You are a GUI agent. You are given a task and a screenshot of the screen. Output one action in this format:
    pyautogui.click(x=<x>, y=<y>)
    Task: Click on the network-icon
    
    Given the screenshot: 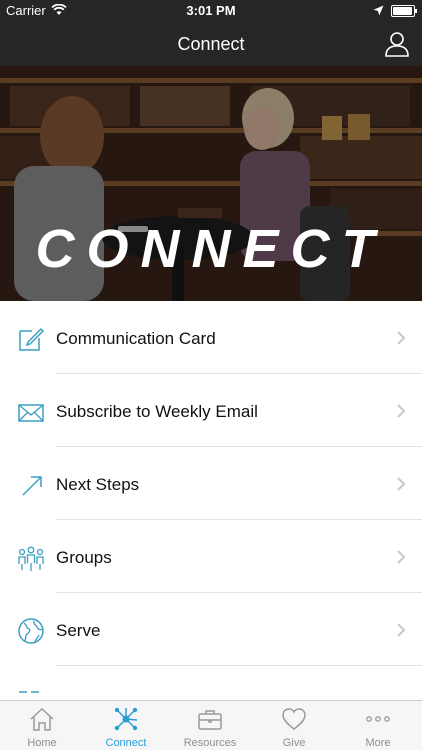 What is the action you would take?
    pyautogui.click(x=126, y=719)
    